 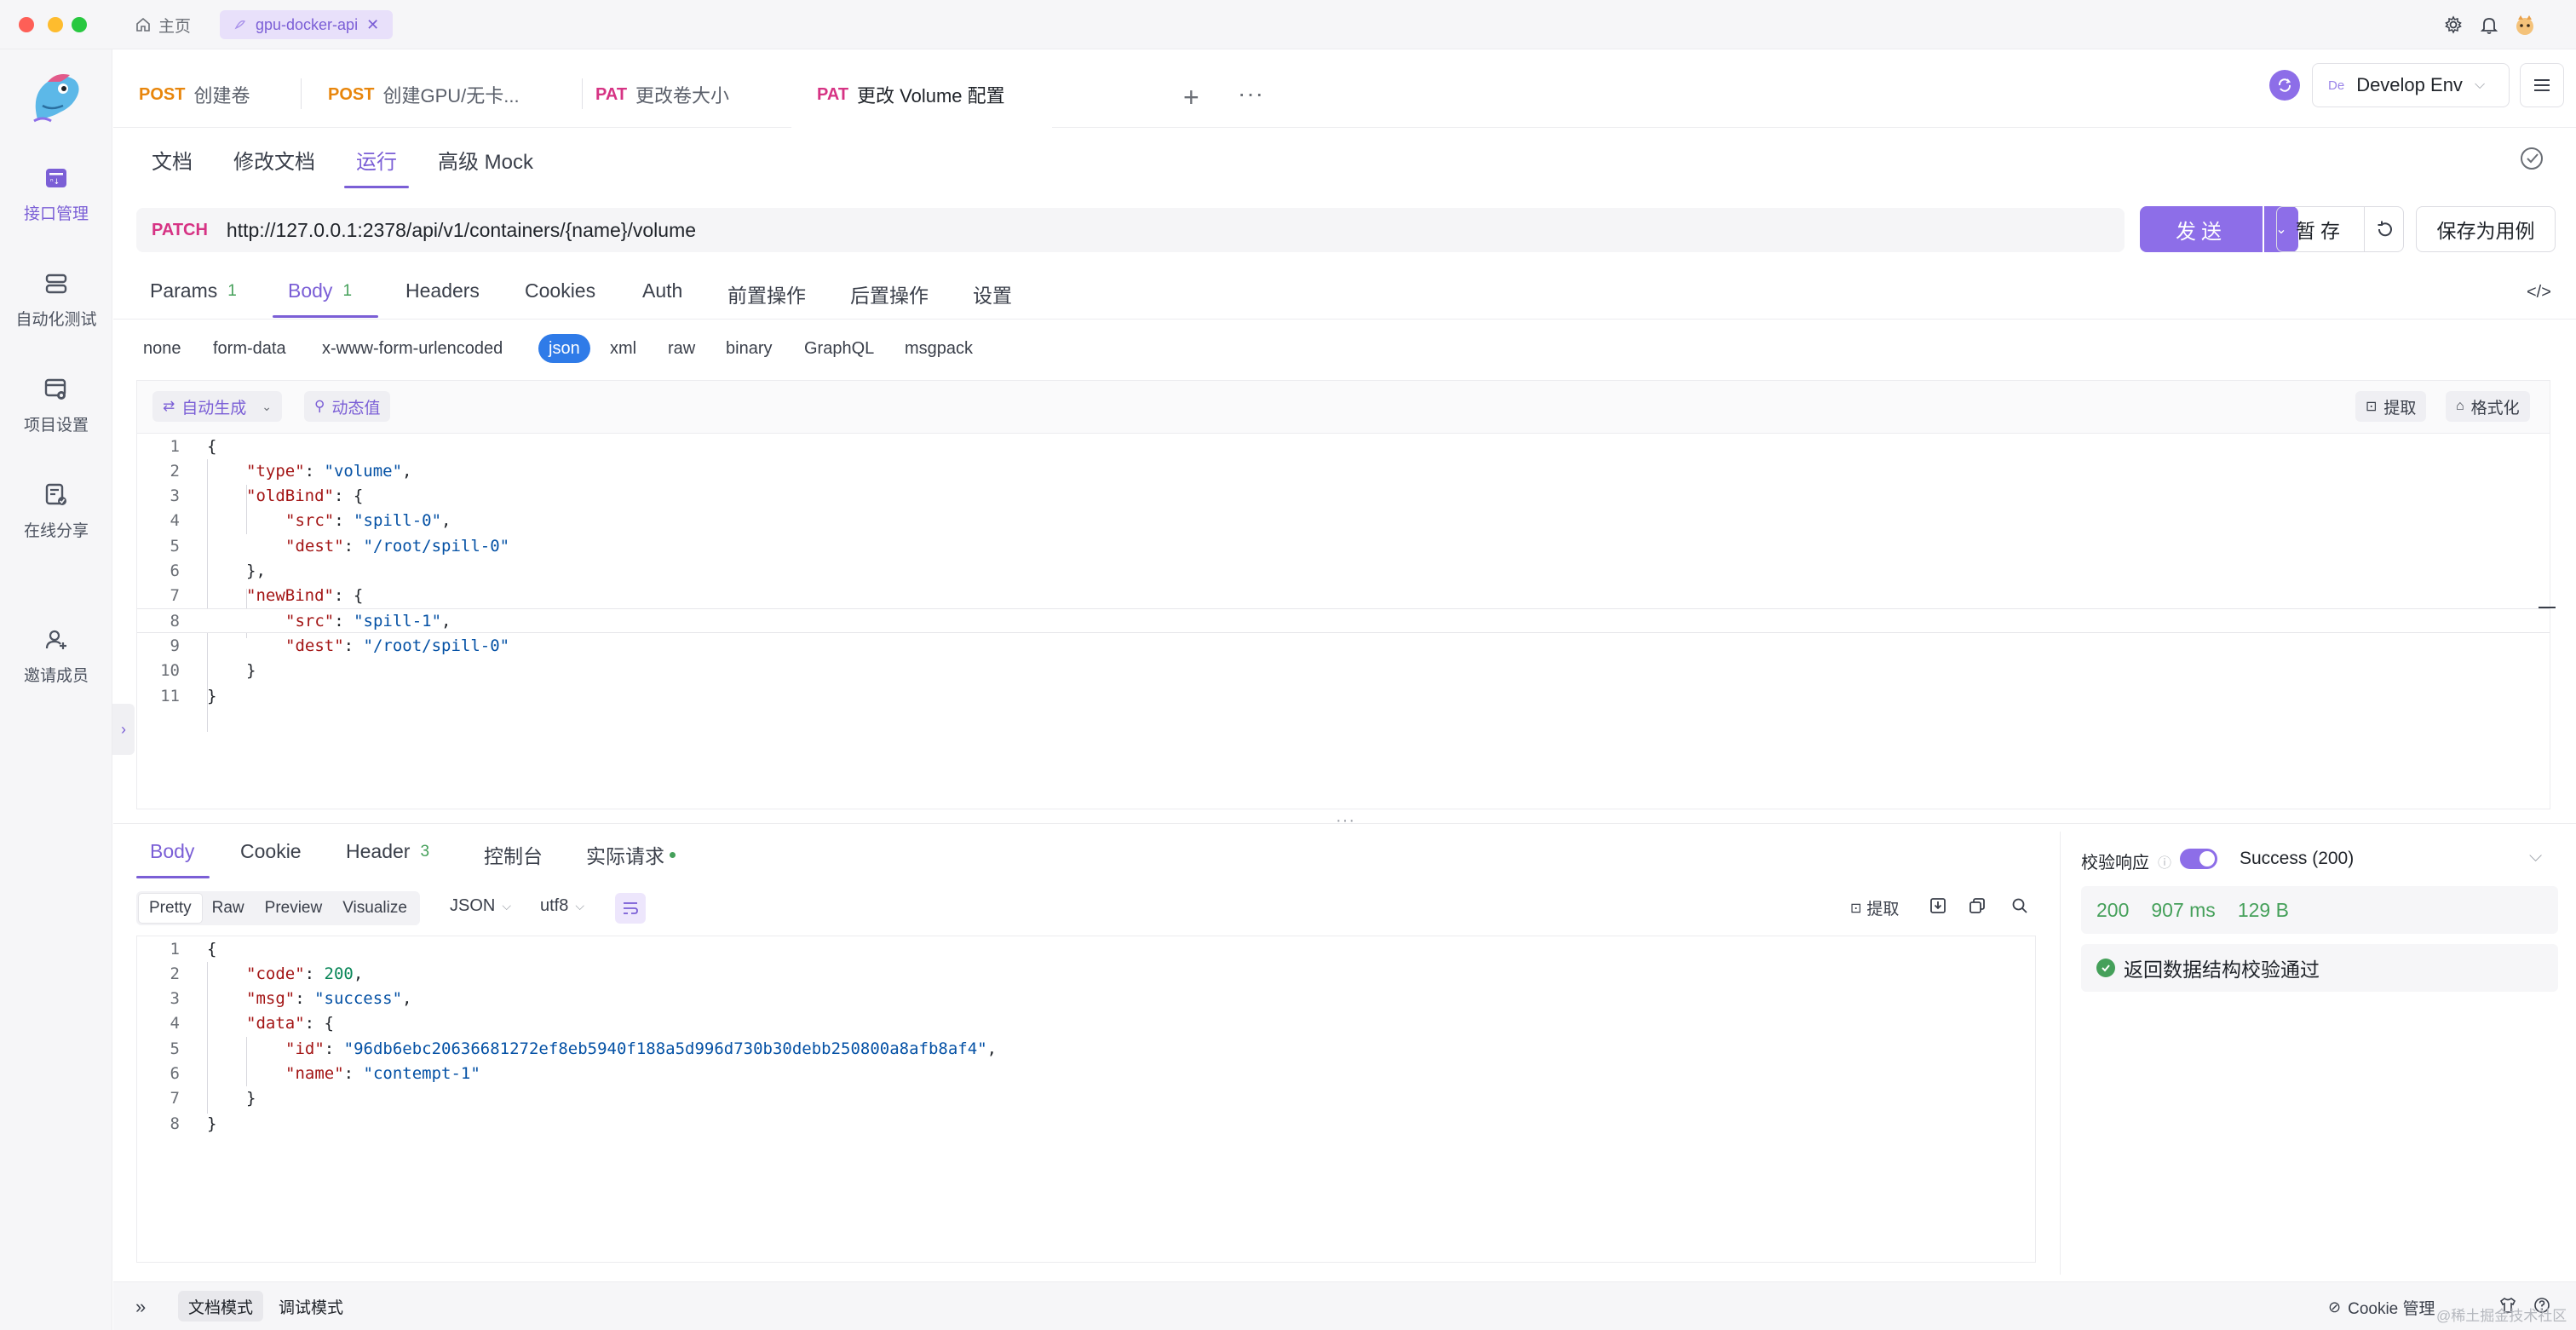 I want to click on validation-title: 校验响应 ⓘ, so click(x=2126, y=861).